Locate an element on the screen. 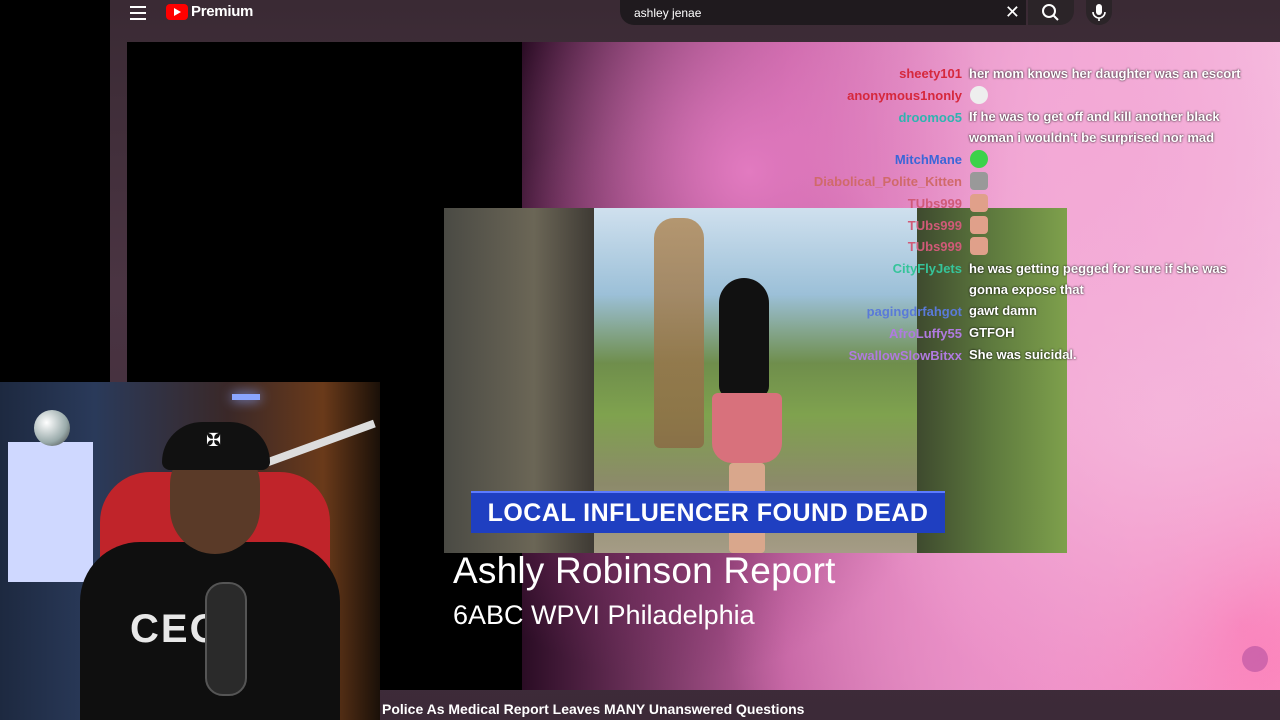 This screenshot has height=720, width=1280. woman-figure-hair is located at coordinates (744, 338).